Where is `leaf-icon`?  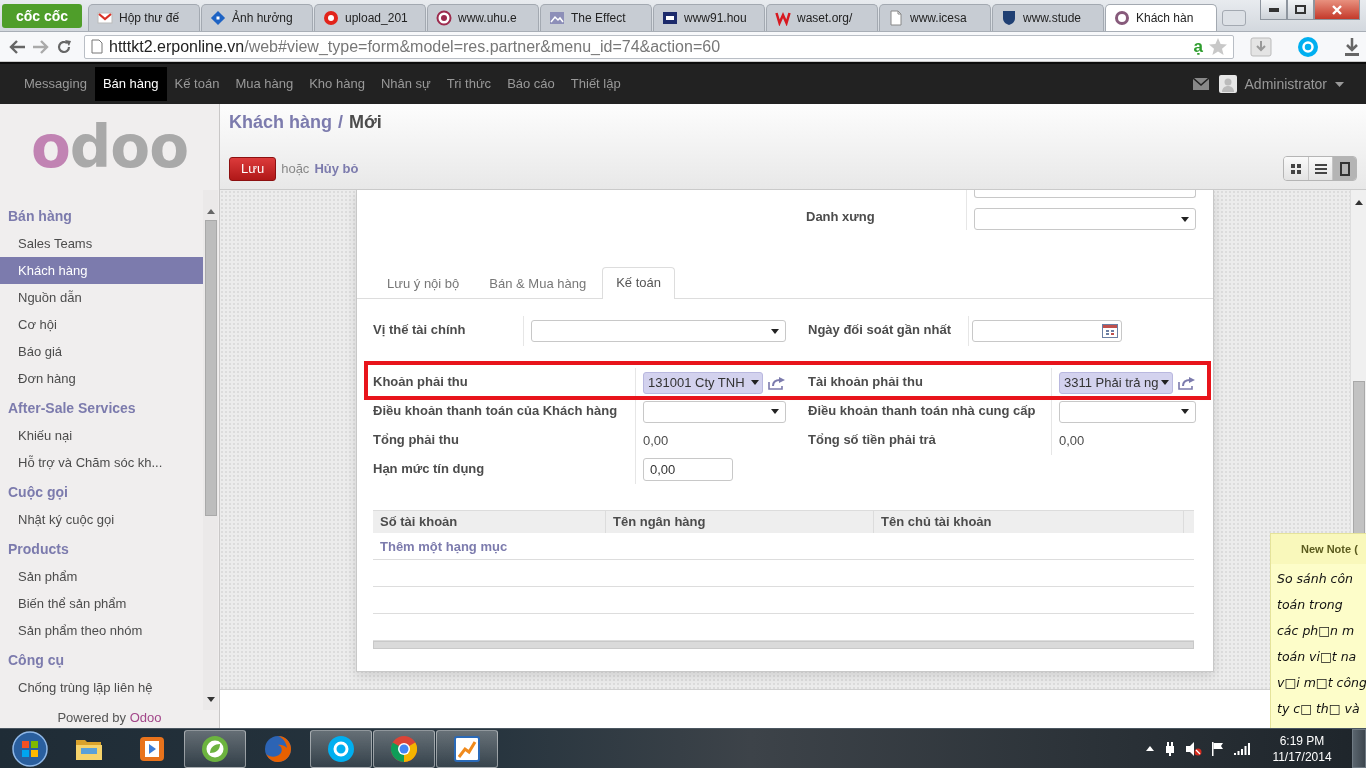 leaf-icon is located at coordinates (215, 748).